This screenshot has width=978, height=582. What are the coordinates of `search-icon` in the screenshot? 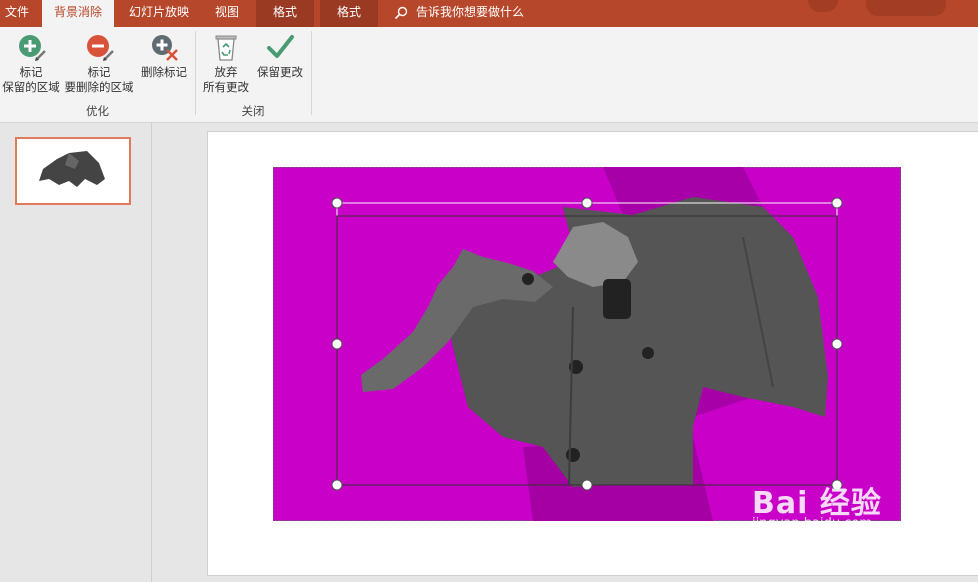 It's located at (401, 13).